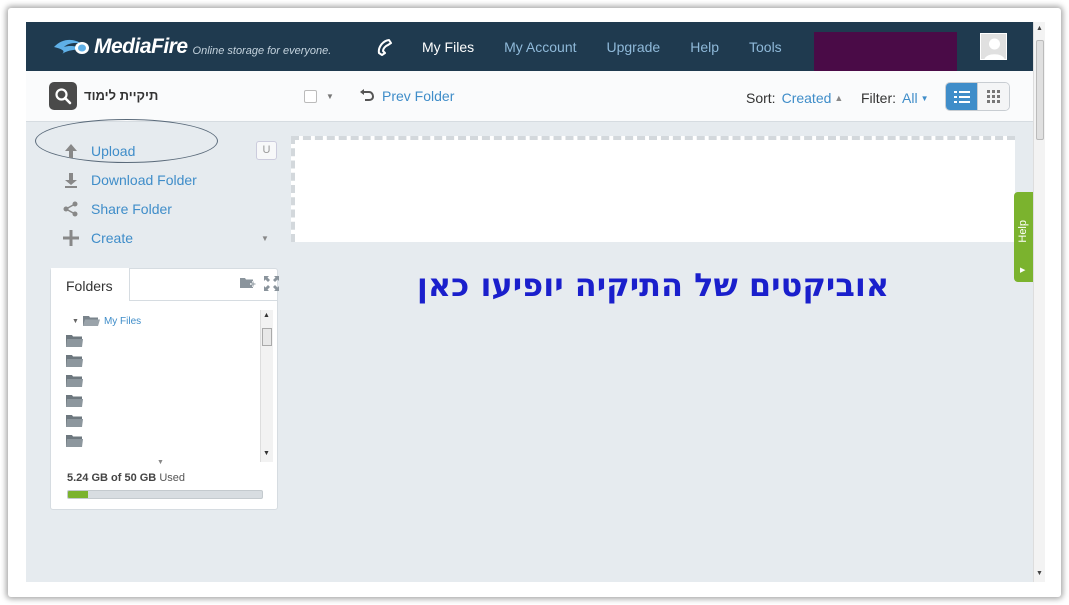 The height and width of the screenshot is (605, 1069). I want to click on brand-name: MediaFire, so click(141, 46).